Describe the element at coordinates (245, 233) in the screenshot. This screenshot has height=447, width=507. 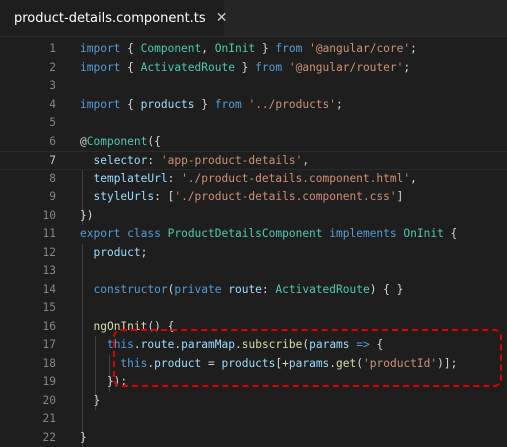
I see `code-token: ProductDetailsComponent` at that location.